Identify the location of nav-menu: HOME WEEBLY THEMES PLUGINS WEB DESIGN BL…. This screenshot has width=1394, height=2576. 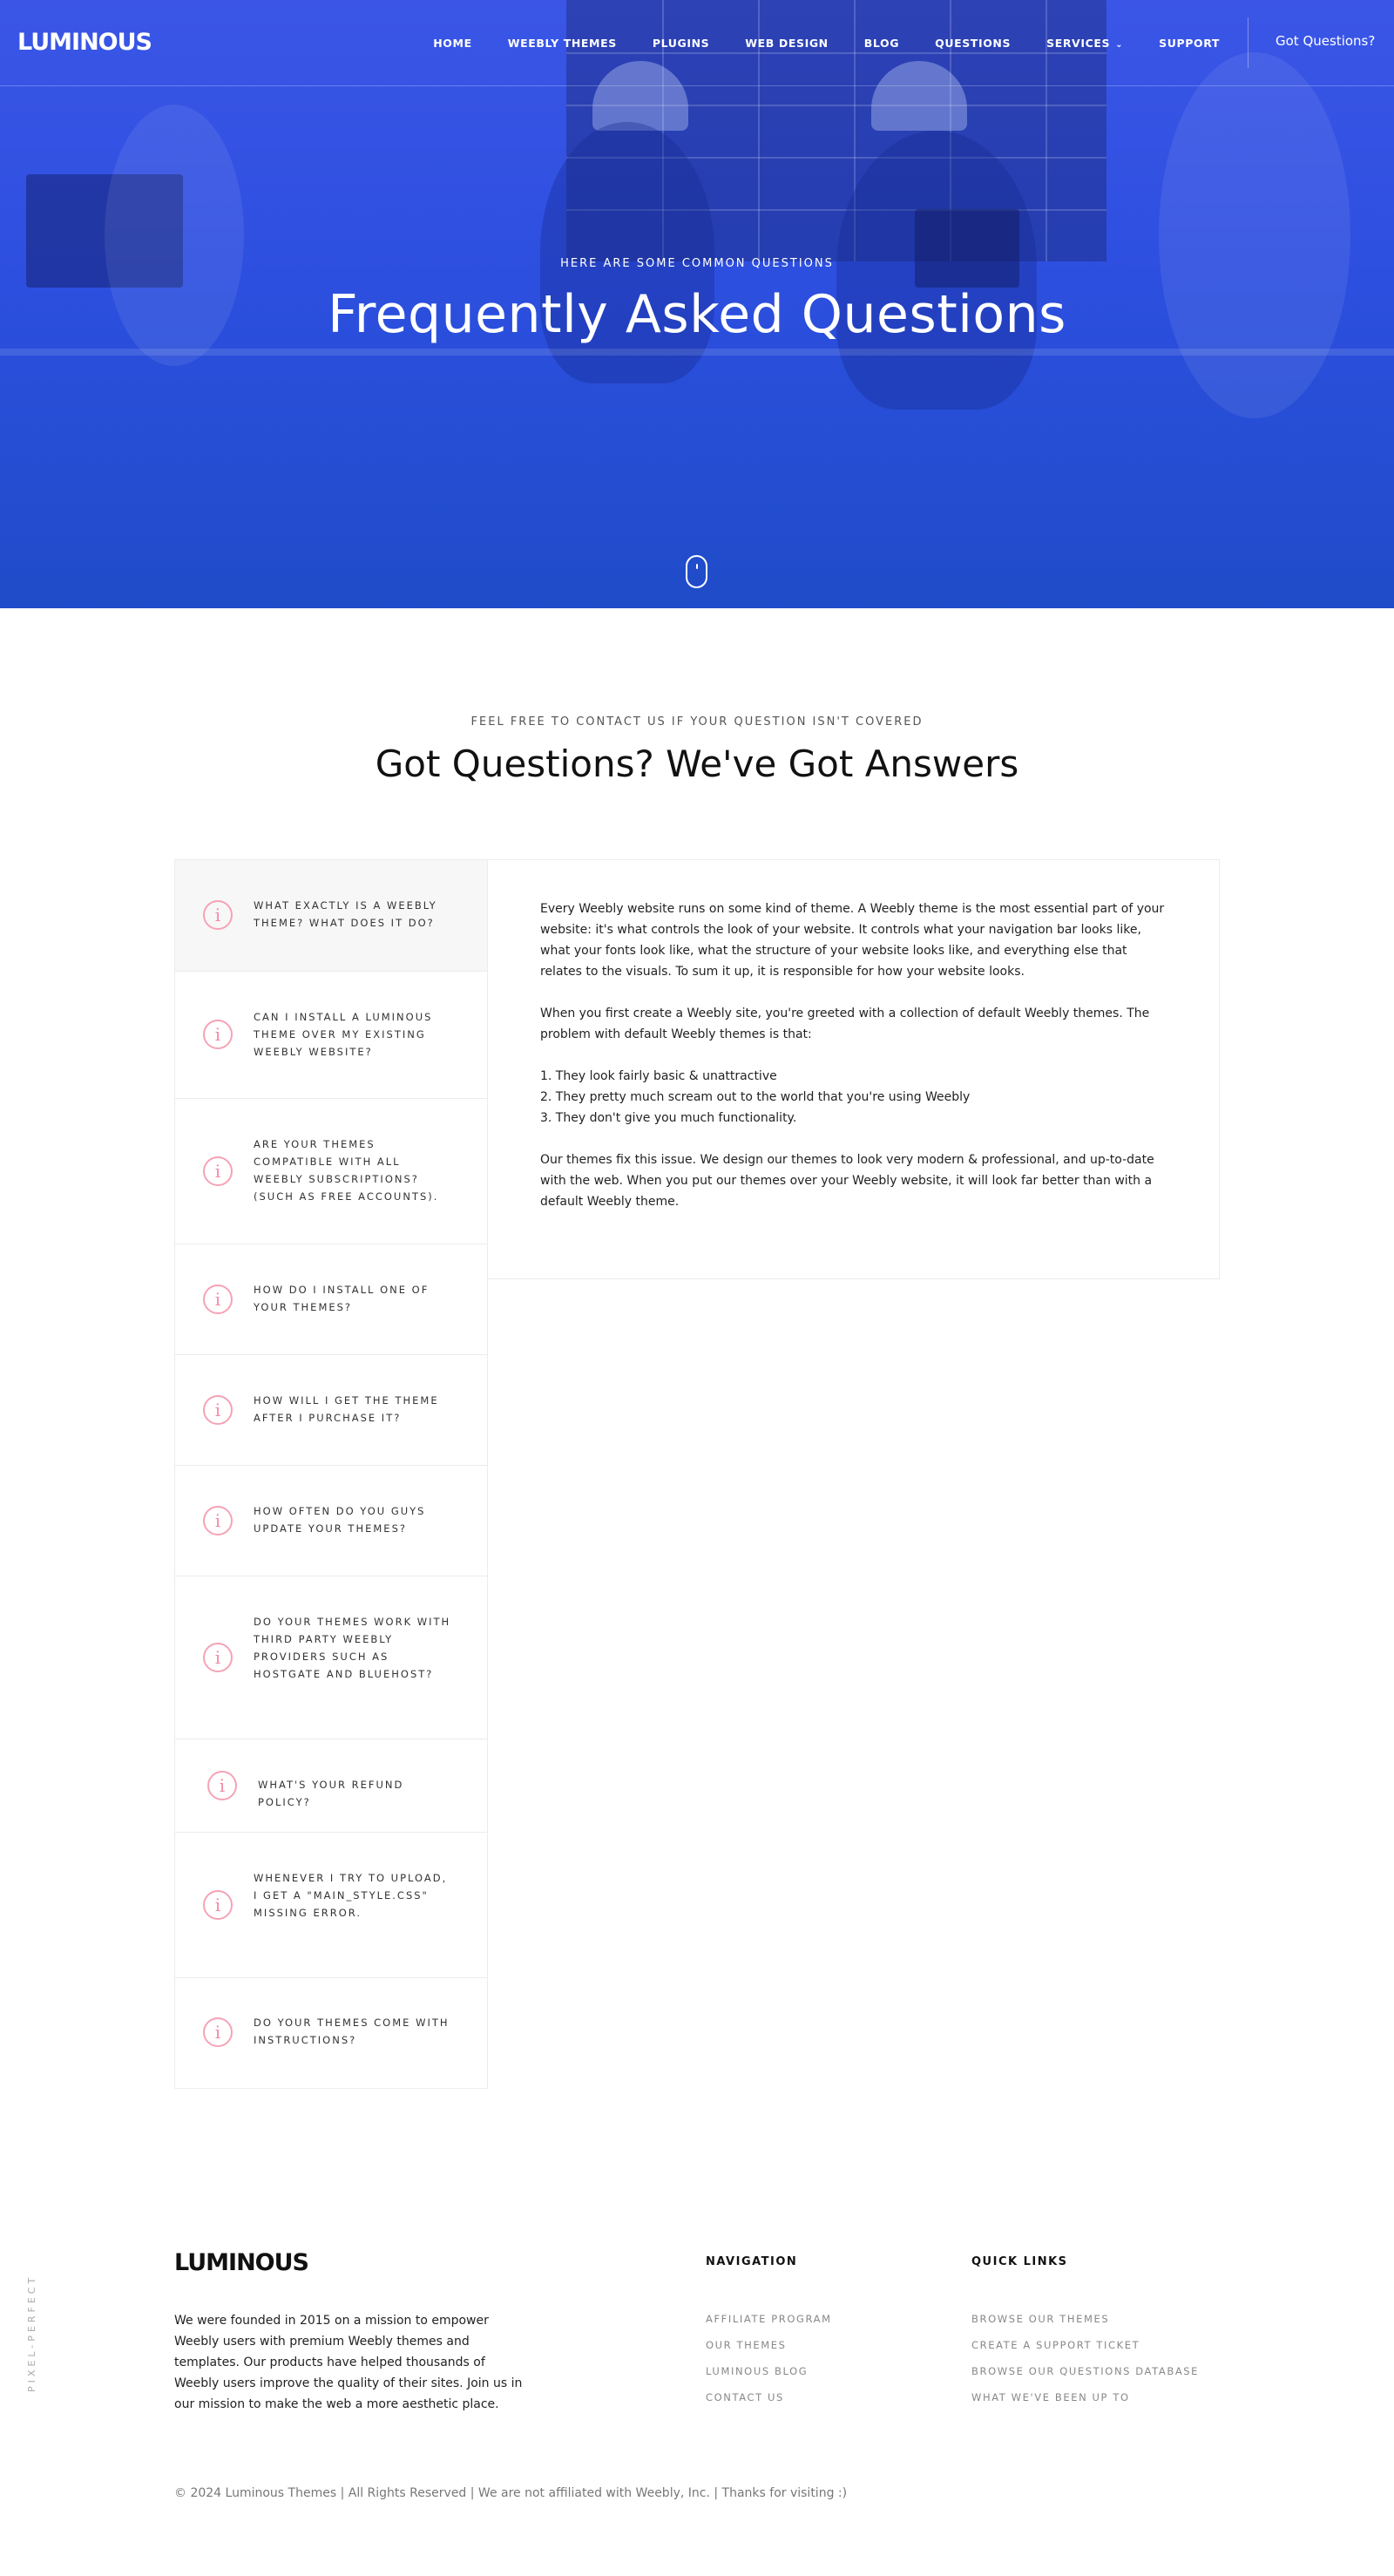
(808, 43).